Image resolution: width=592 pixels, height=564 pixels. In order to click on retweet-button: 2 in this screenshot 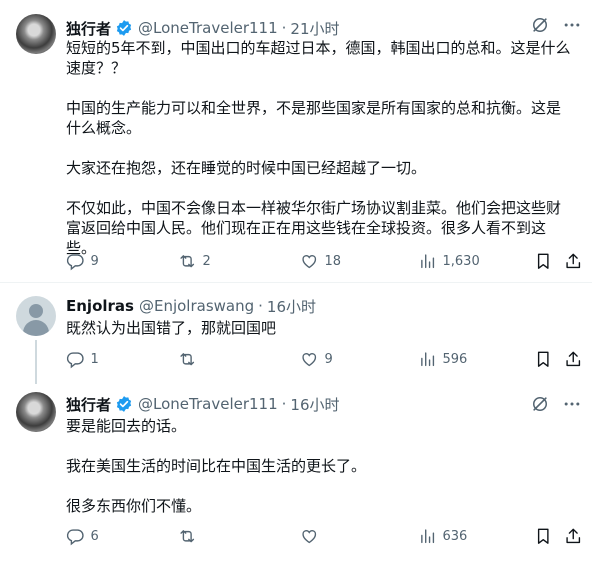, I will do `click(194, 261)`.